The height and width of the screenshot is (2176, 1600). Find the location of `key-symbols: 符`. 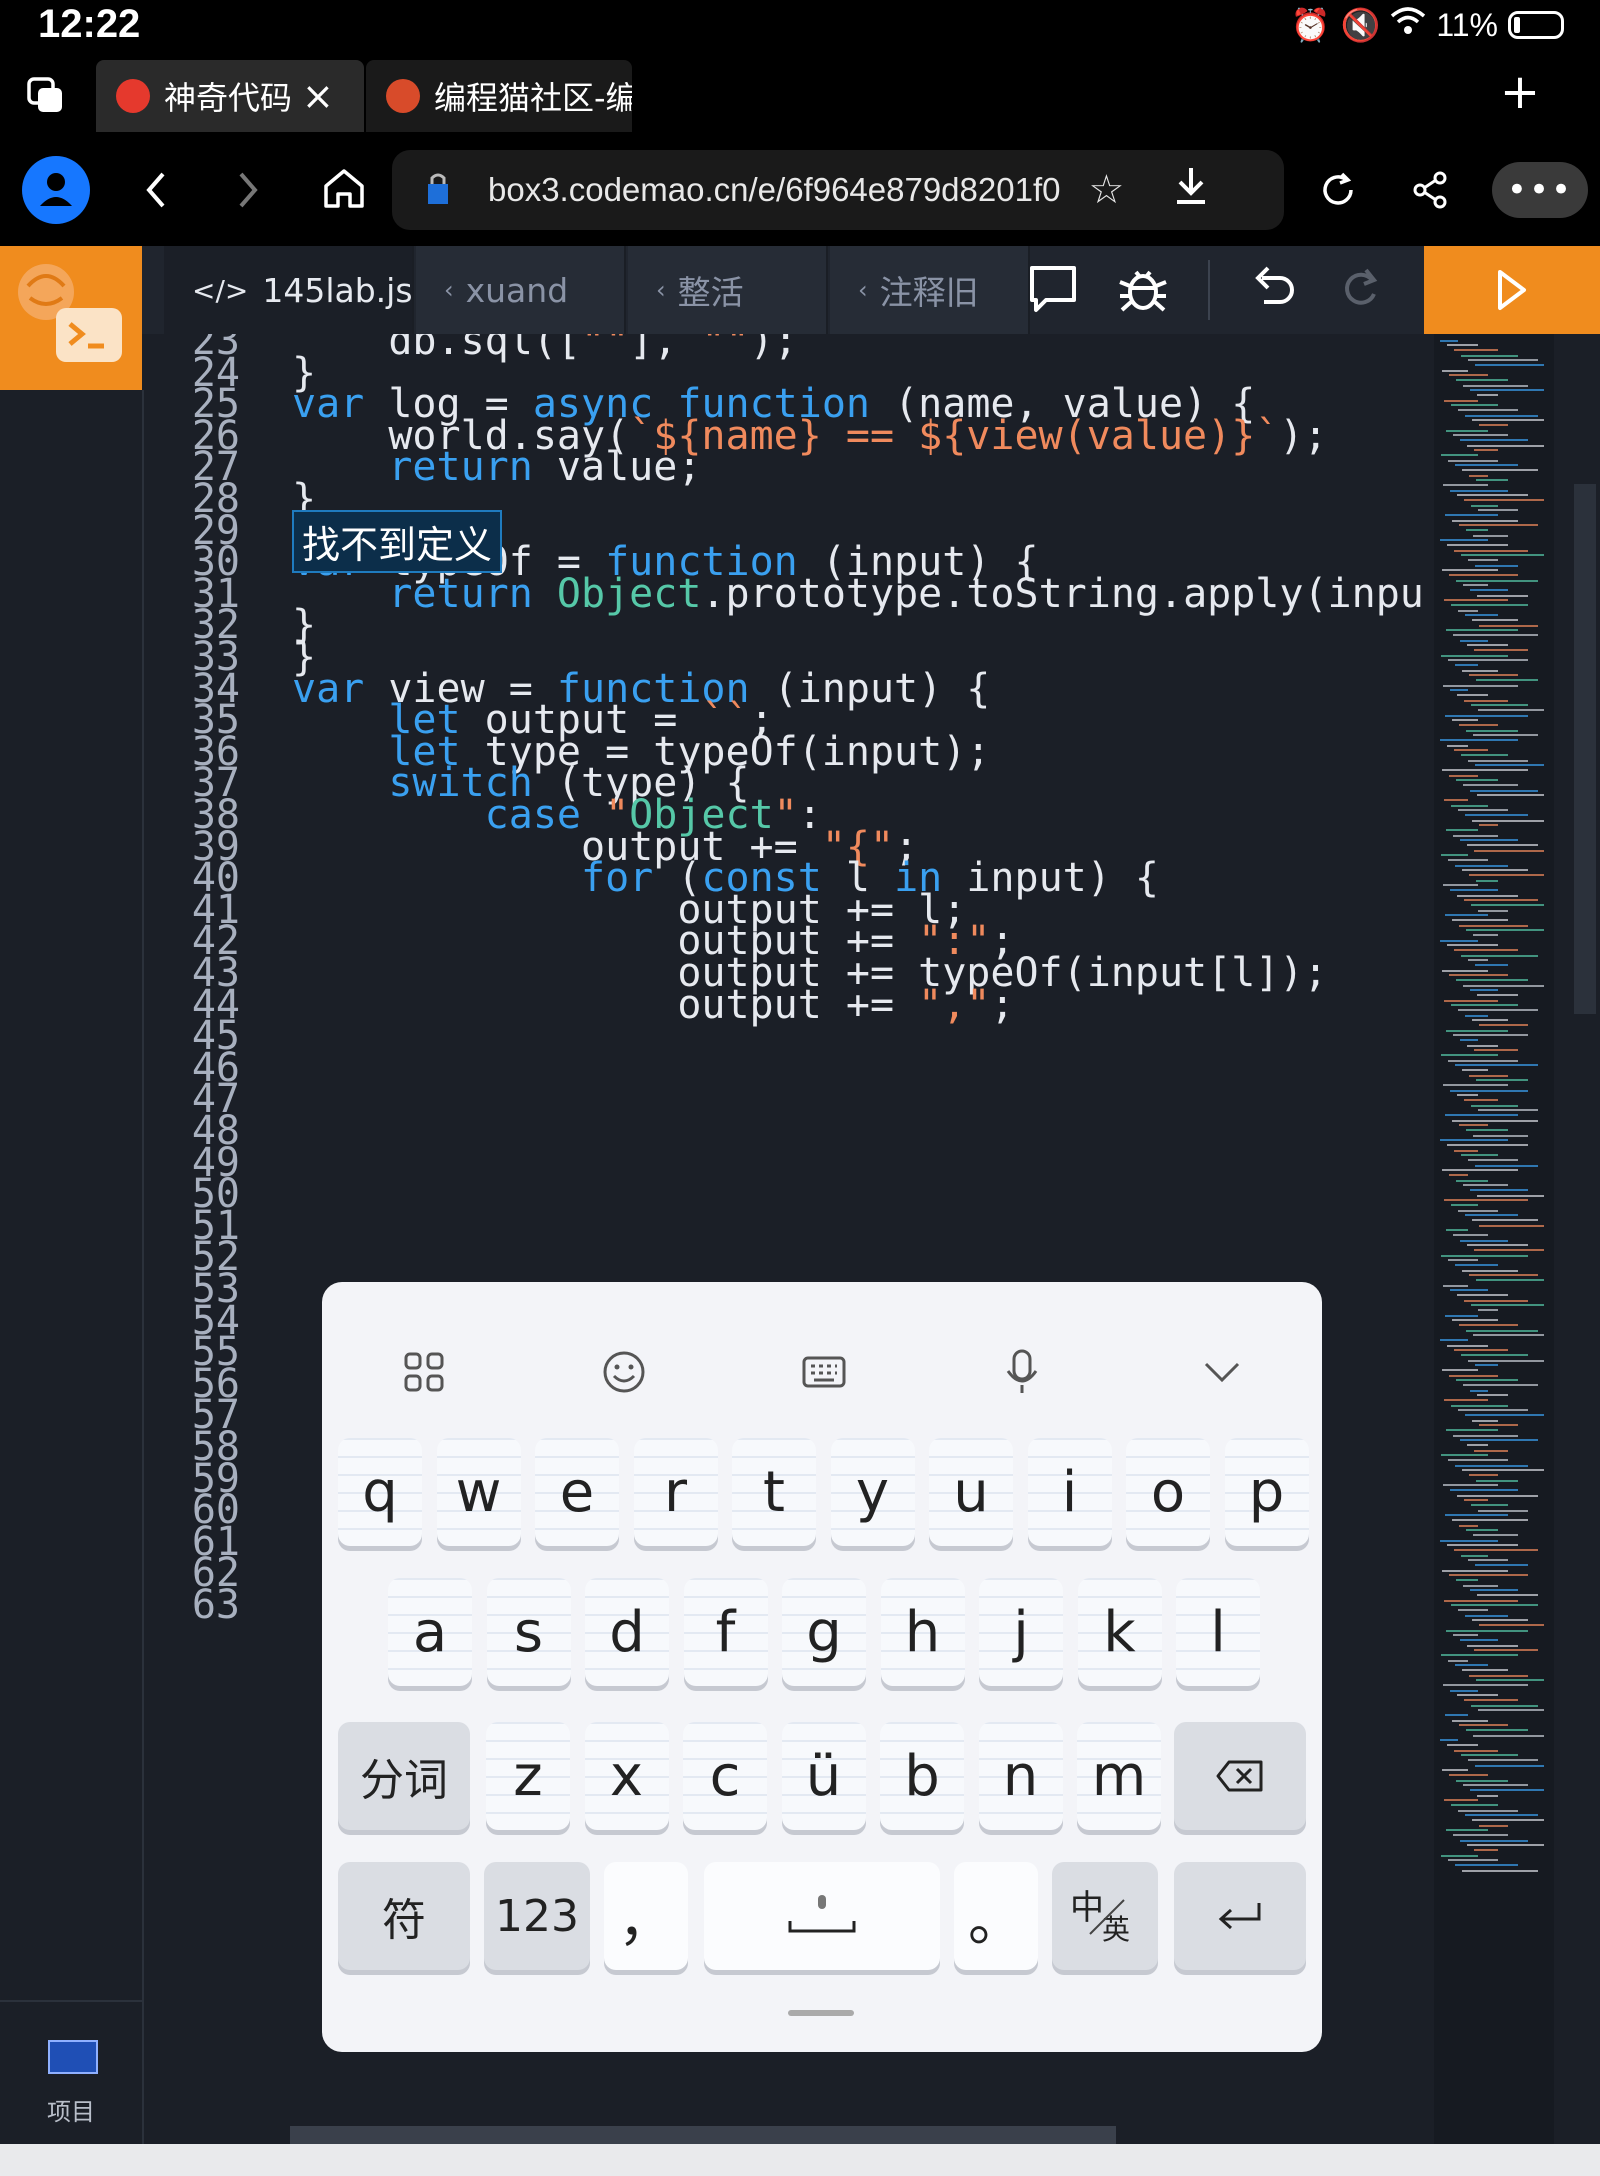

key-symbols: 符 is located at coordinates (404, 1916).